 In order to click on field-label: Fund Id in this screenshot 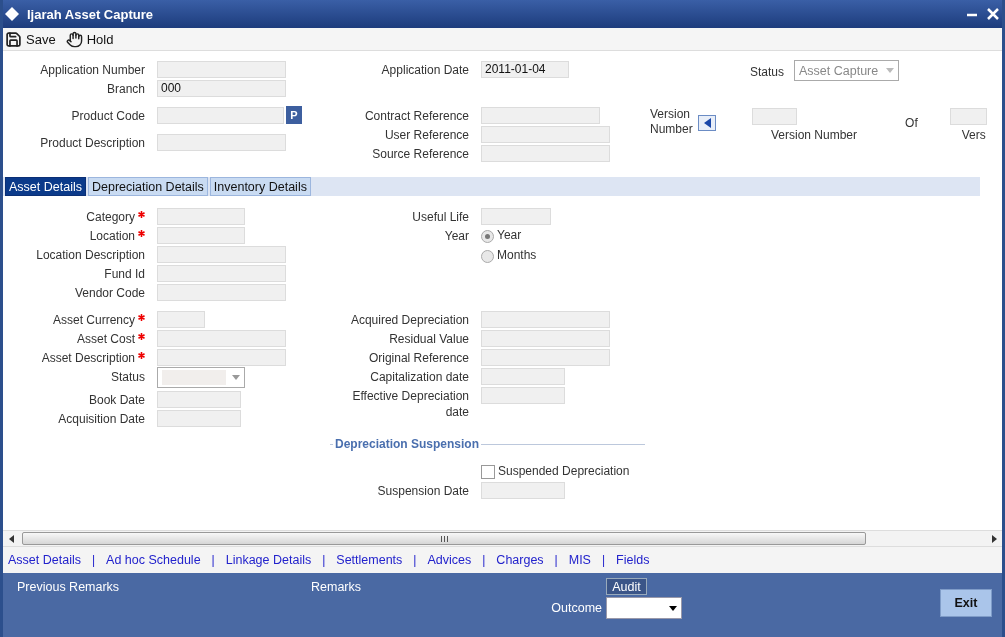, I will do `click(124, 274)`.